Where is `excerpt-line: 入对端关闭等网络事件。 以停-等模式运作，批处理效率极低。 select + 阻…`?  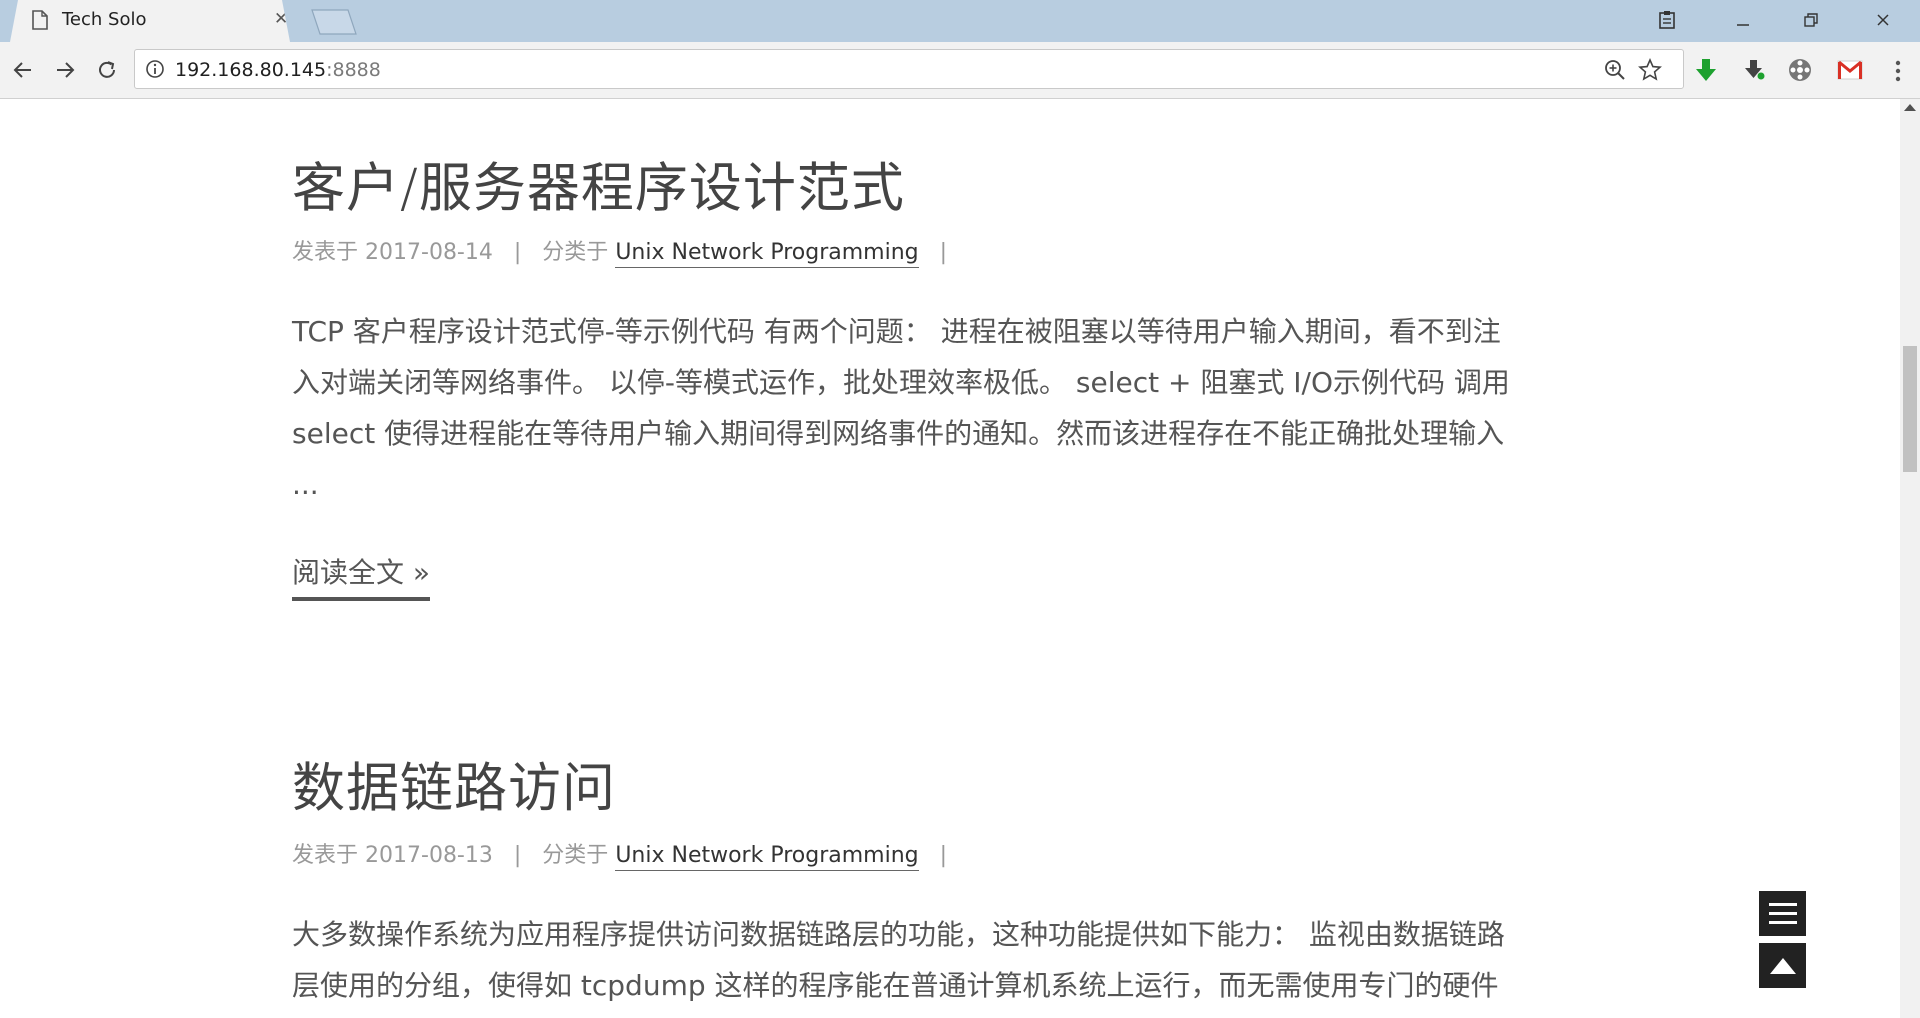 excerpt-line: 入对端关闭等网络事件。 以停-等模式运作，批处理效率极低。 select + 阻… is located at coordinates (901, 382).